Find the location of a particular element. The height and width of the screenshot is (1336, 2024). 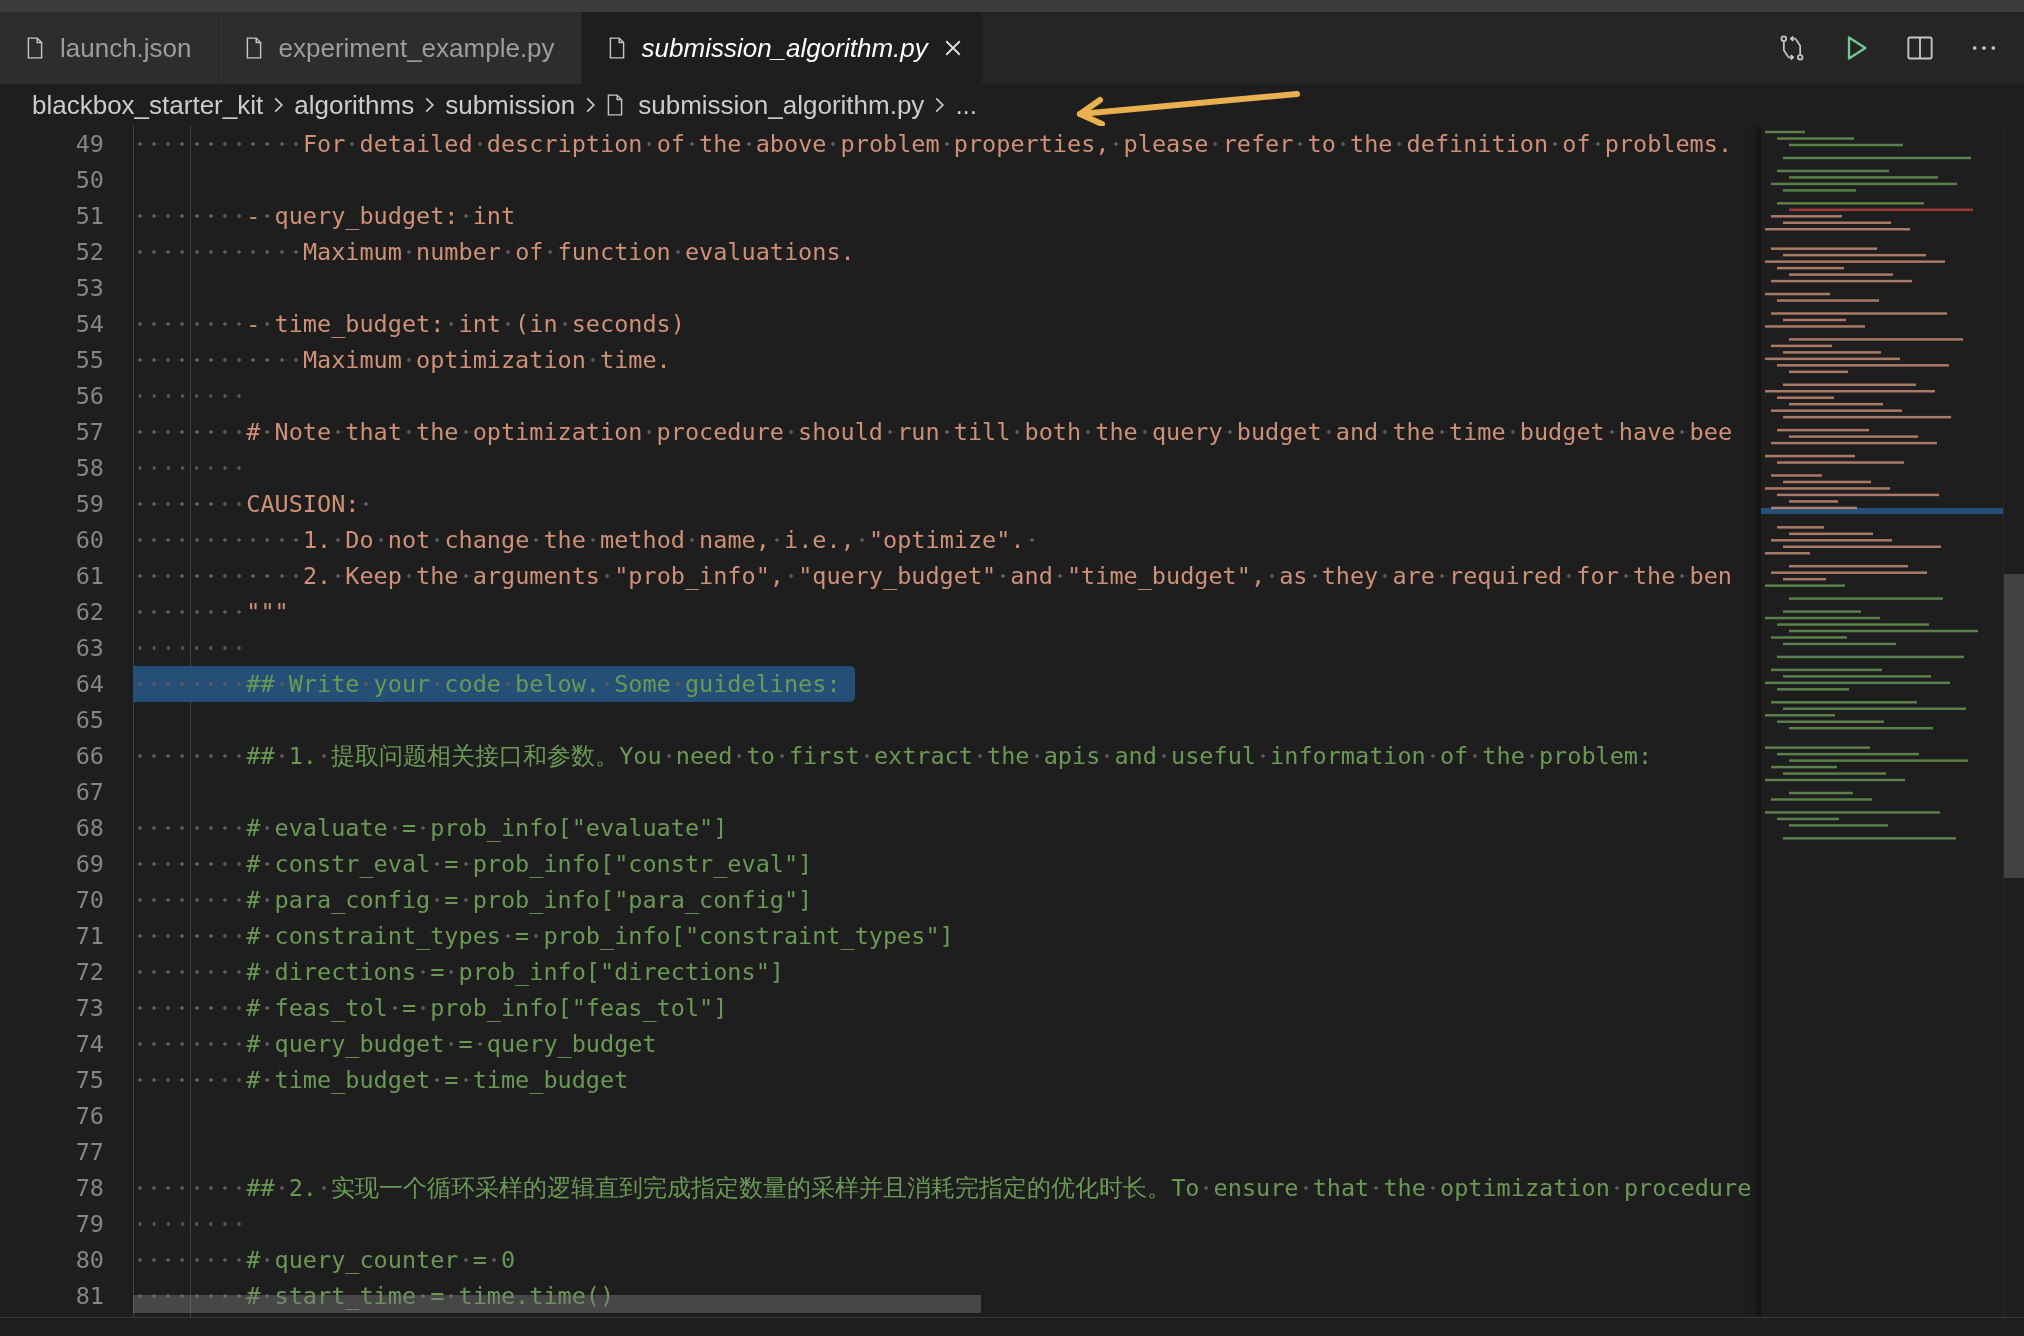

breadcrumb-item: blackbox_starter_kit is located at coordinates (148, 105).